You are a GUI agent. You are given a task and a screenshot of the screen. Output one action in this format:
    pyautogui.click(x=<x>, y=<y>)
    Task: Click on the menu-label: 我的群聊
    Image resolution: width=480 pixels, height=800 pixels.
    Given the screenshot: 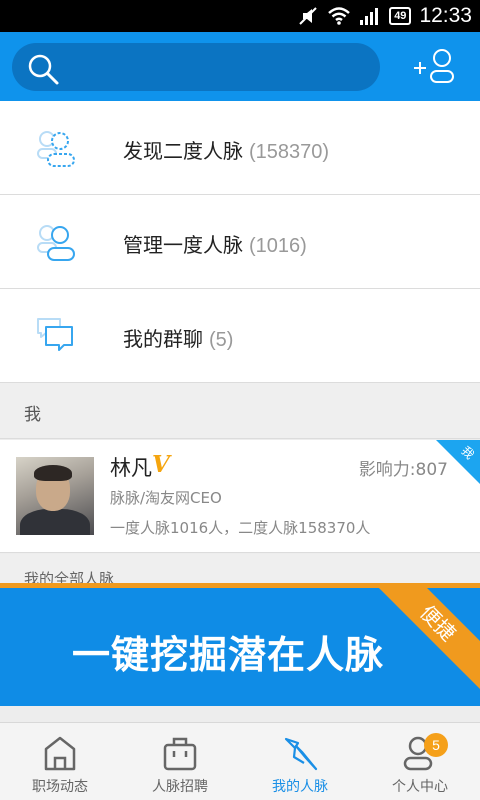 What is the action you would take?
    pyautogui.click(x=163, y=339)
    